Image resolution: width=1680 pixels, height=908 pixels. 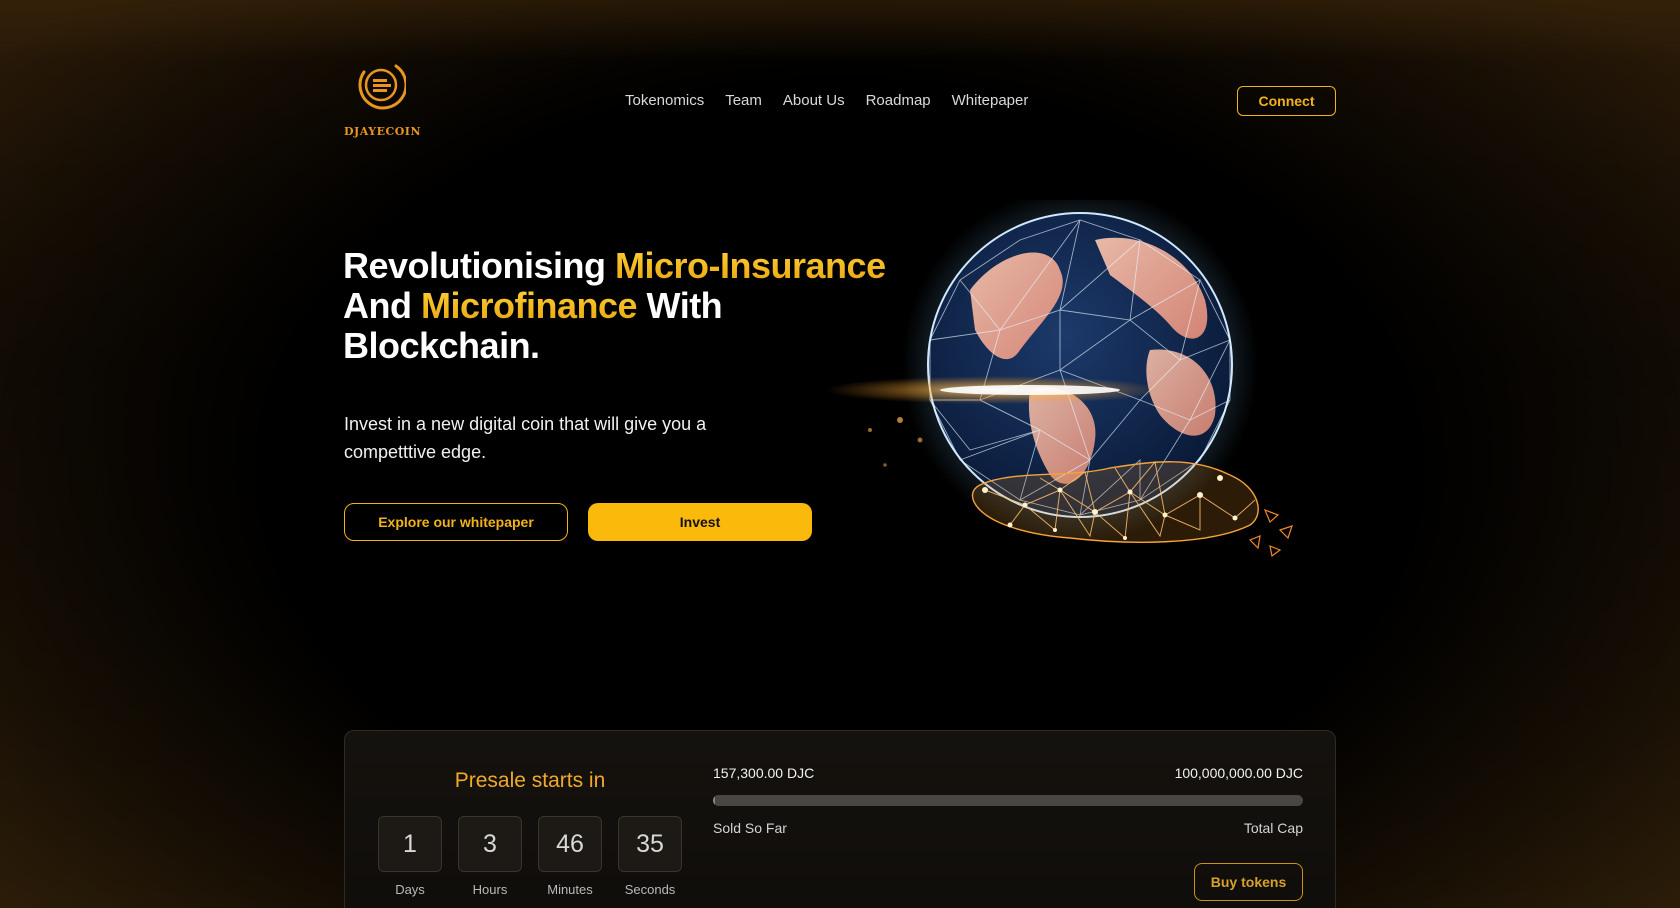 I want to click on countdown-minutes-value: 46, so click(x=570, y=844).